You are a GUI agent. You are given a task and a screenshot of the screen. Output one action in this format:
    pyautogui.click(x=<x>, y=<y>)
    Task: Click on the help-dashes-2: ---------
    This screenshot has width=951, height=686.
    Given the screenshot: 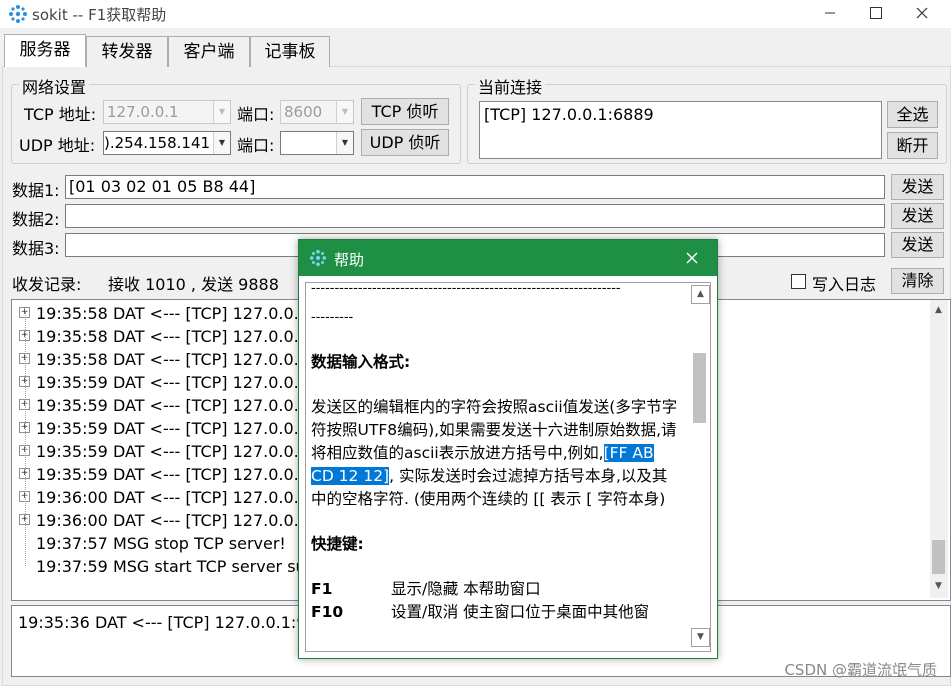 What is the action you would take?
    pyautogui.click(x=332, y=317)
    